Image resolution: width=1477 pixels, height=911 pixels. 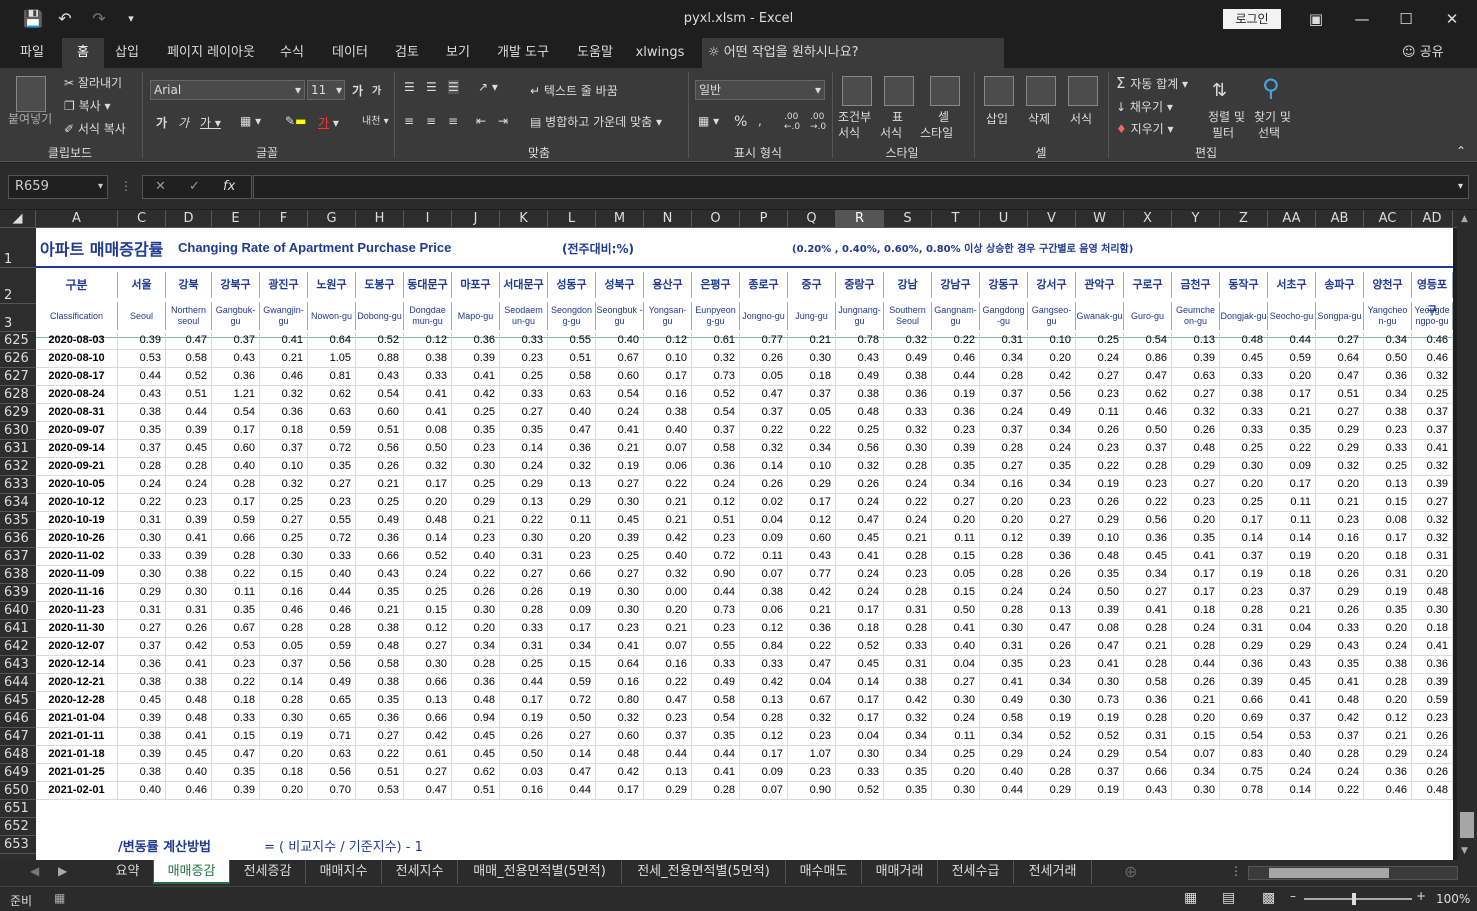 I want to click on value-cell: 0.48, so click(x=1244, y=341).